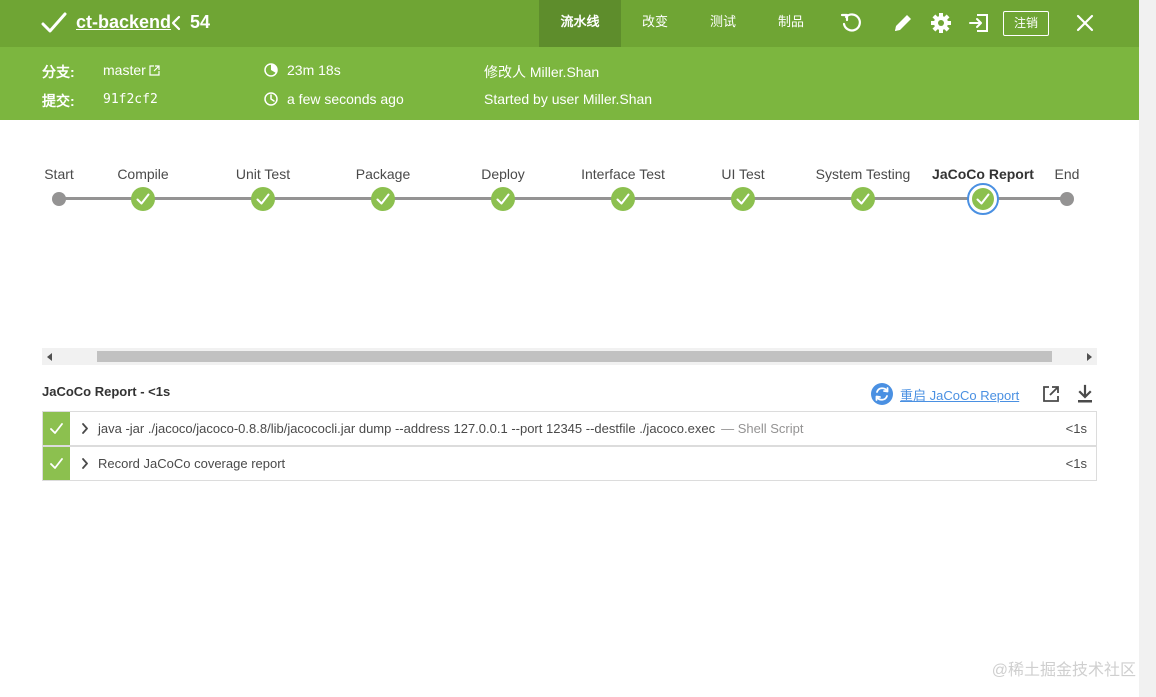 This screenshot has width=1156, height=697. Describe the element at coordinates (1063, 670) in the screenshot. I see `watermark: @稀土掘金技术社区` at that location.